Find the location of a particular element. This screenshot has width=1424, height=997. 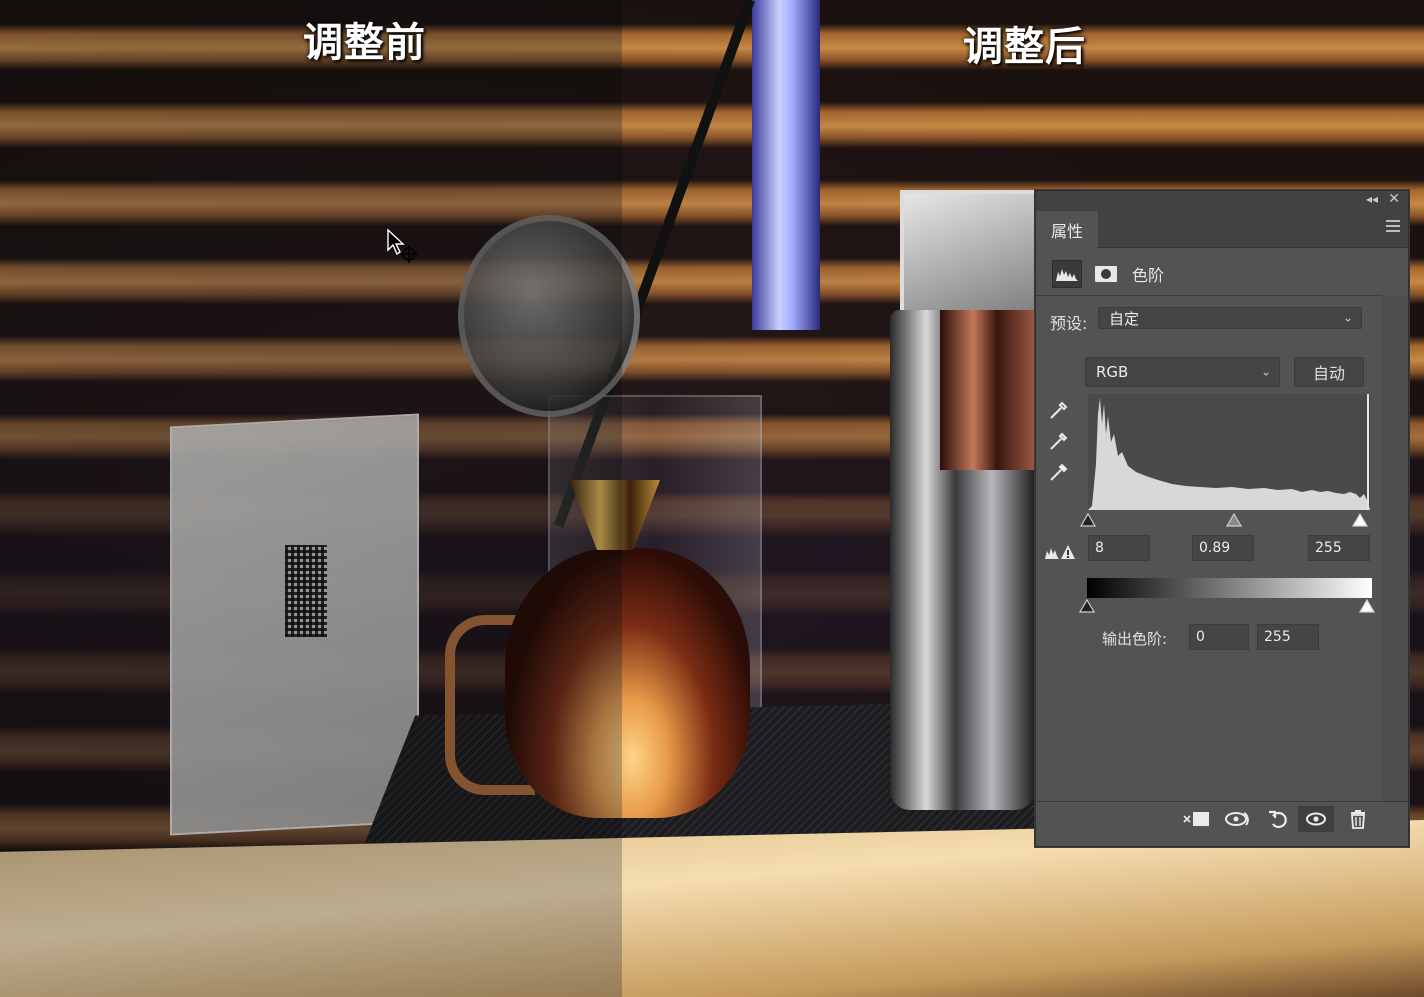

channel-dropdown: RGB ⌄ is located at coordinates (1182, 372).